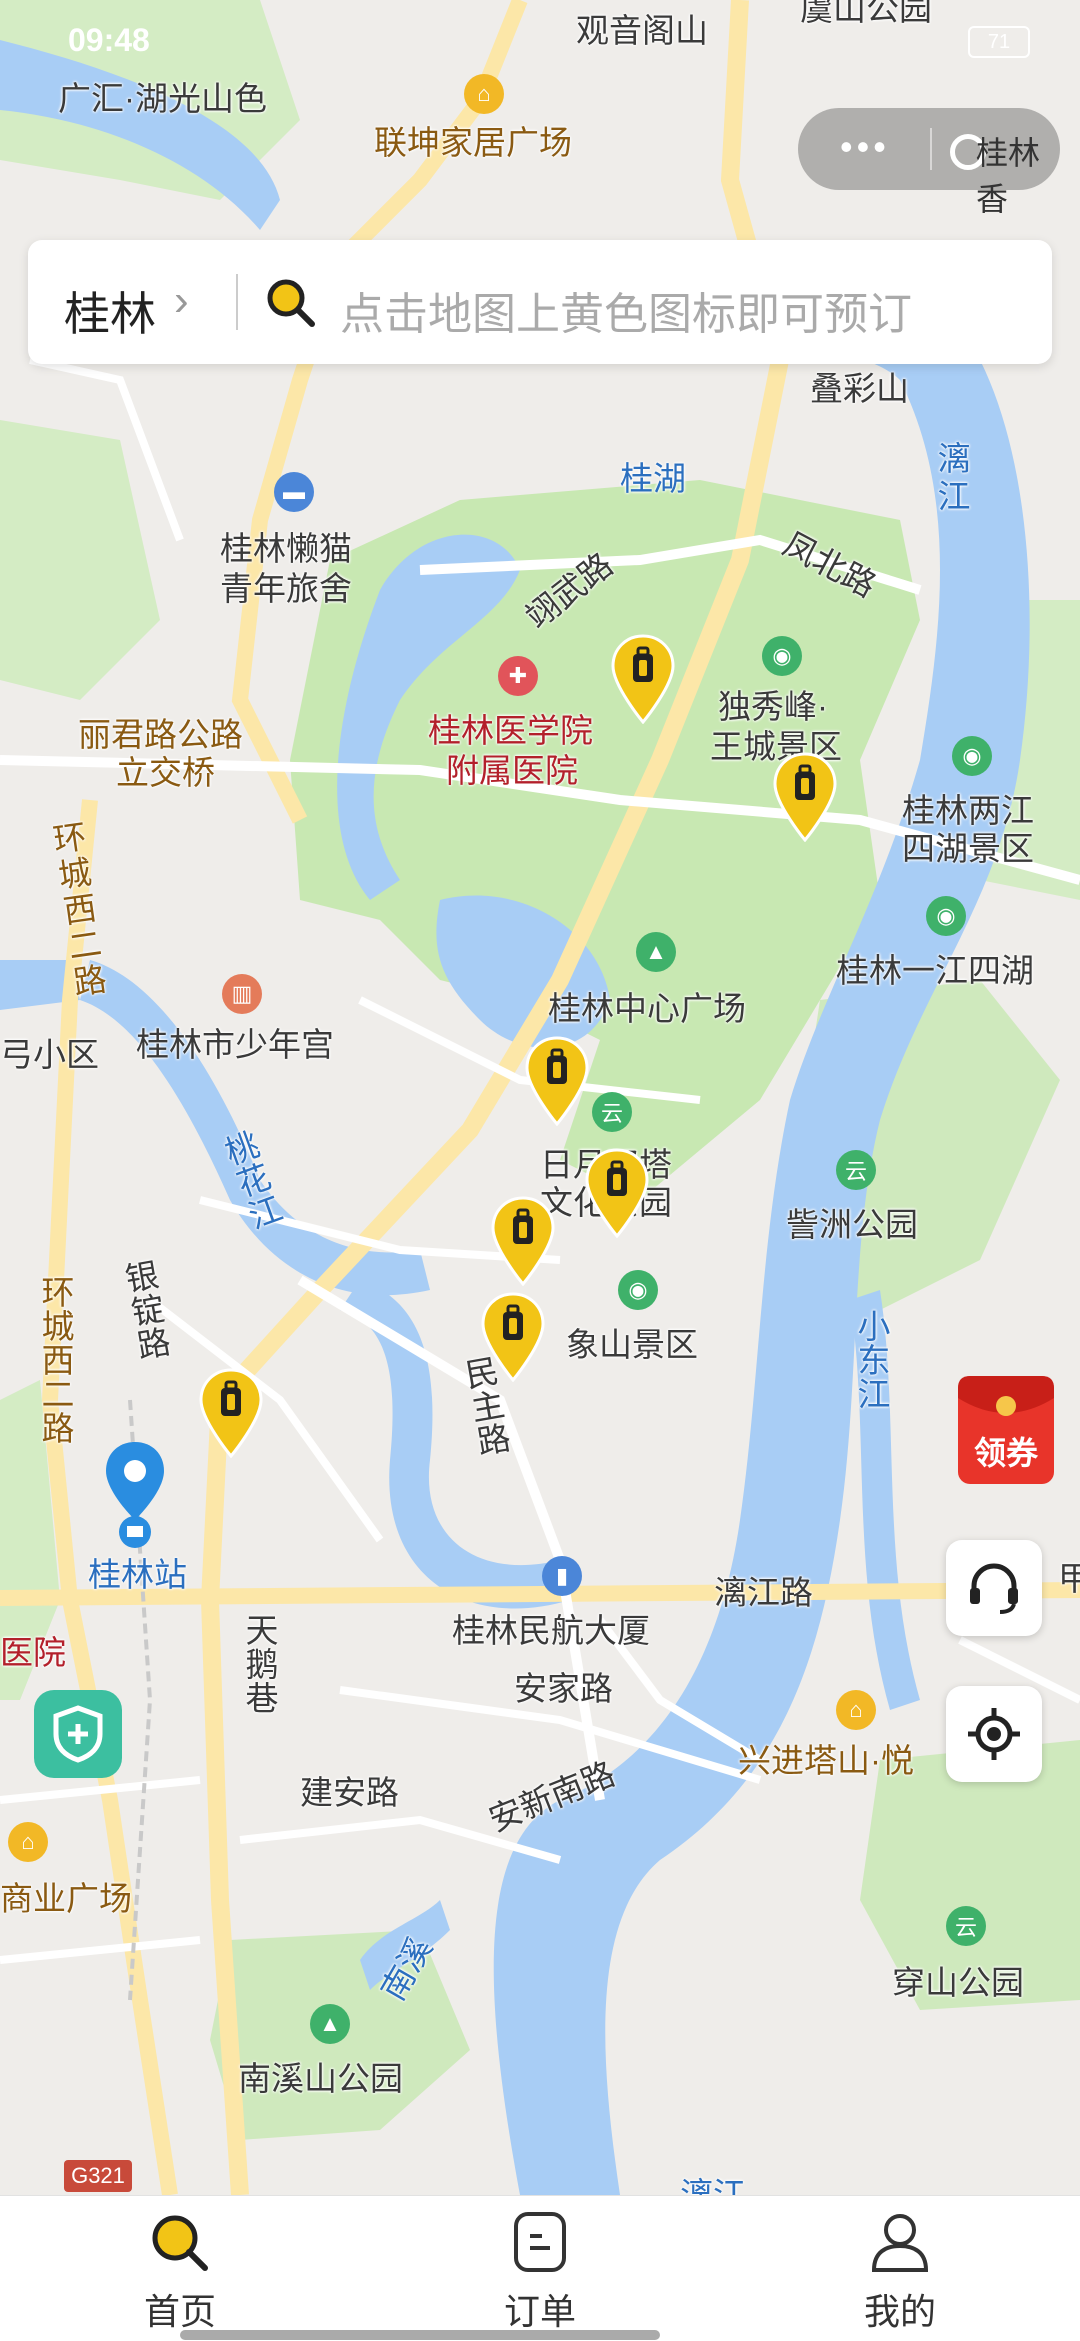 Image resolution: width=1080 pixels, height=2341 pixels. What do you see at coordinates (632, 1344) in the screenshot?
I see `map-label-xiangshan: 象山景区` at bounding box center [632, 1344].